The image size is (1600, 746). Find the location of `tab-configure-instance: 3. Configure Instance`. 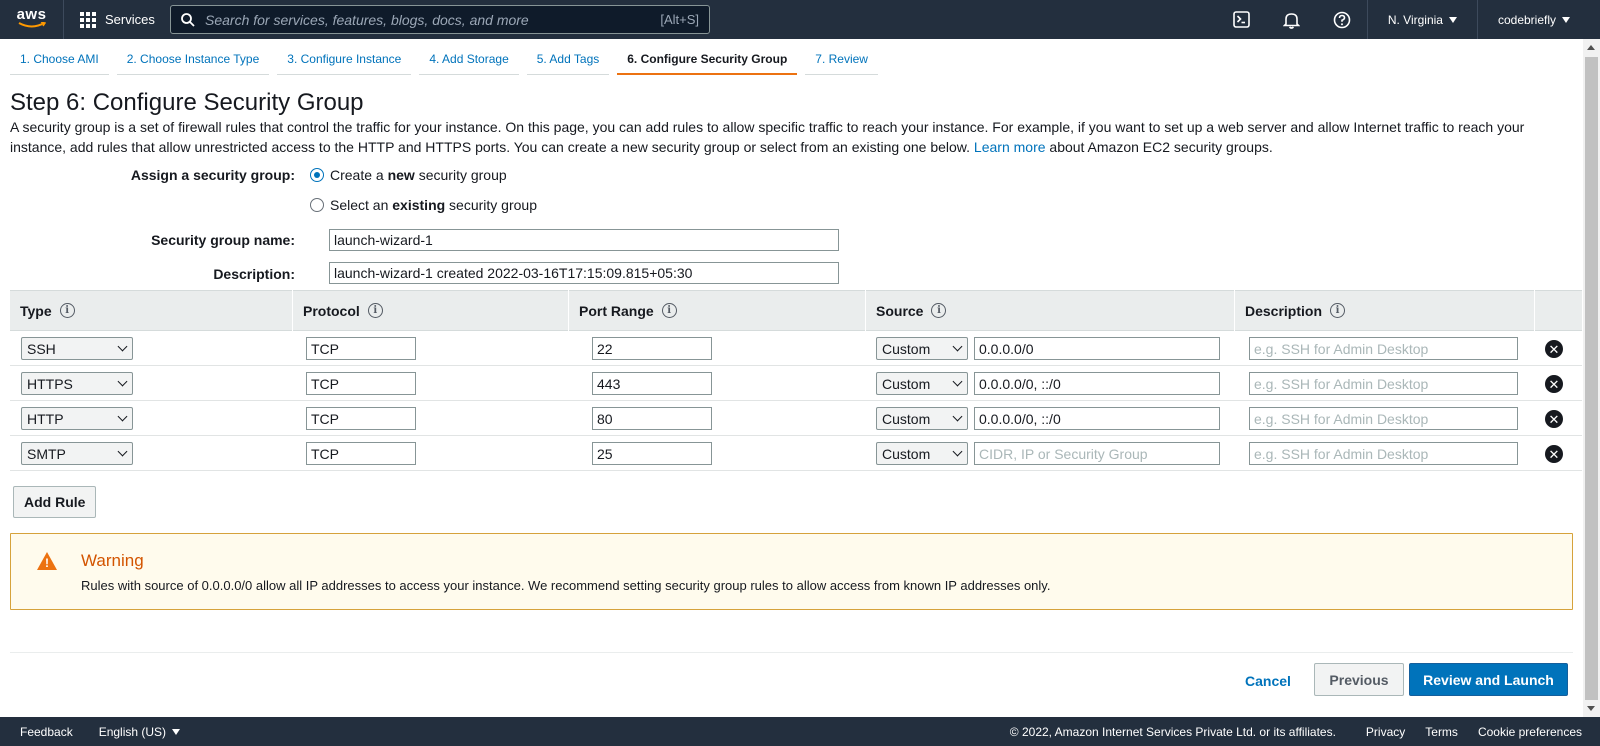

tab-configure-instance: 3. Configure Instance is located at coordinates (344, 60).